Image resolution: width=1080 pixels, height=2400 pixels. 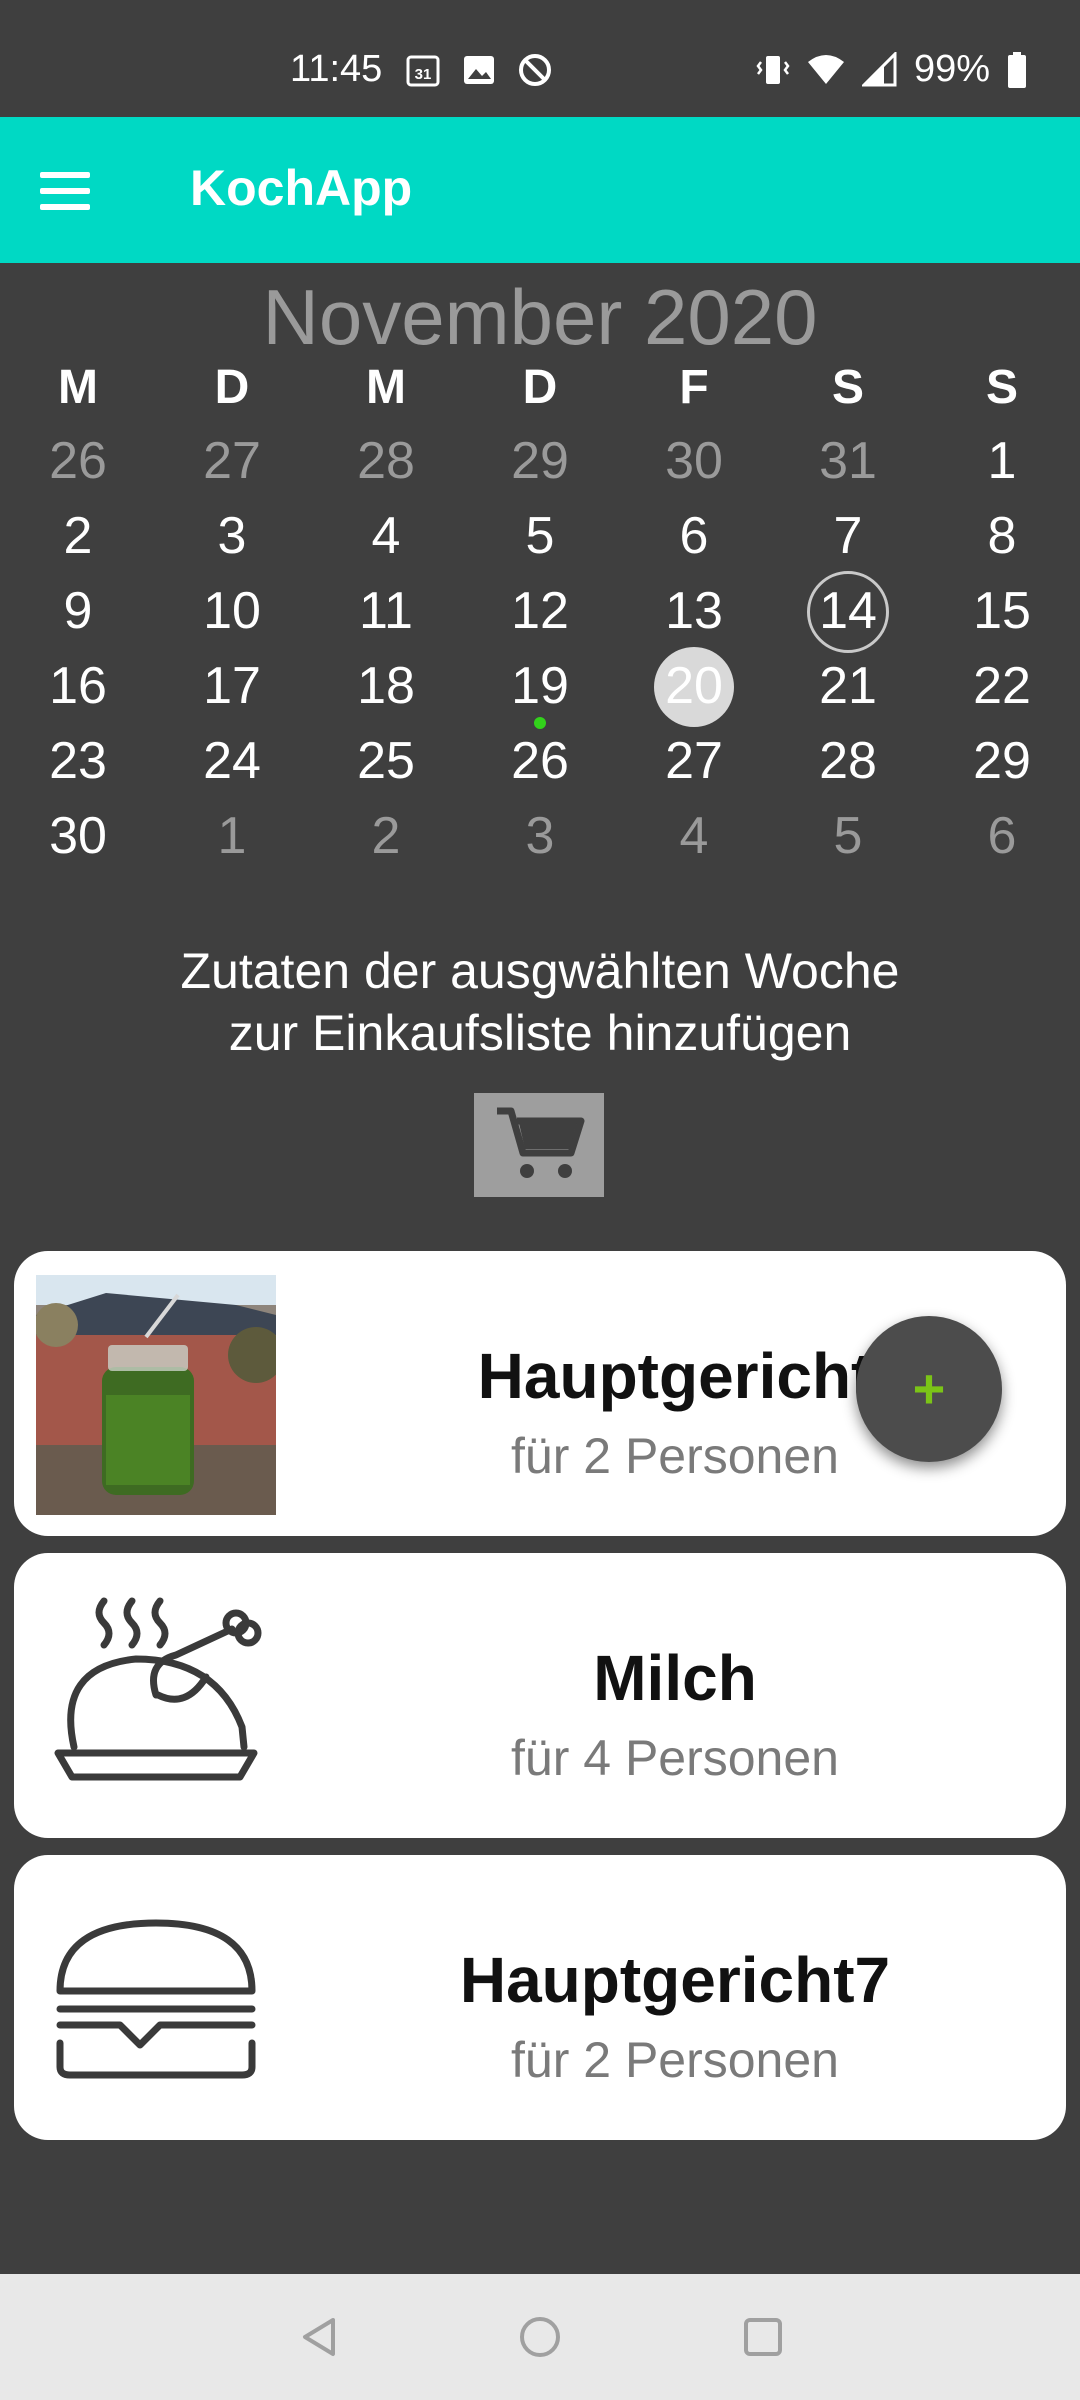 What do you see at coordinates (540, 1695) in the screenshot?
I see `meal-card: Milch für 4 Personen` at bounding box center [540, 1695].